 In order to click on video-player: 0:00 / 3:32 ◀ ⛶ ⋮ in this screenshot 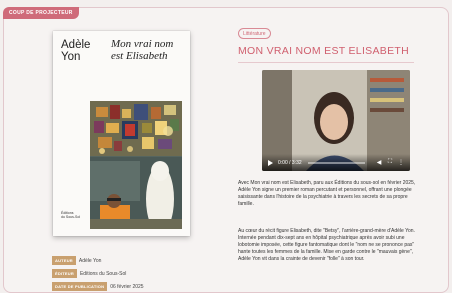, I will do `click(336, 120)`.